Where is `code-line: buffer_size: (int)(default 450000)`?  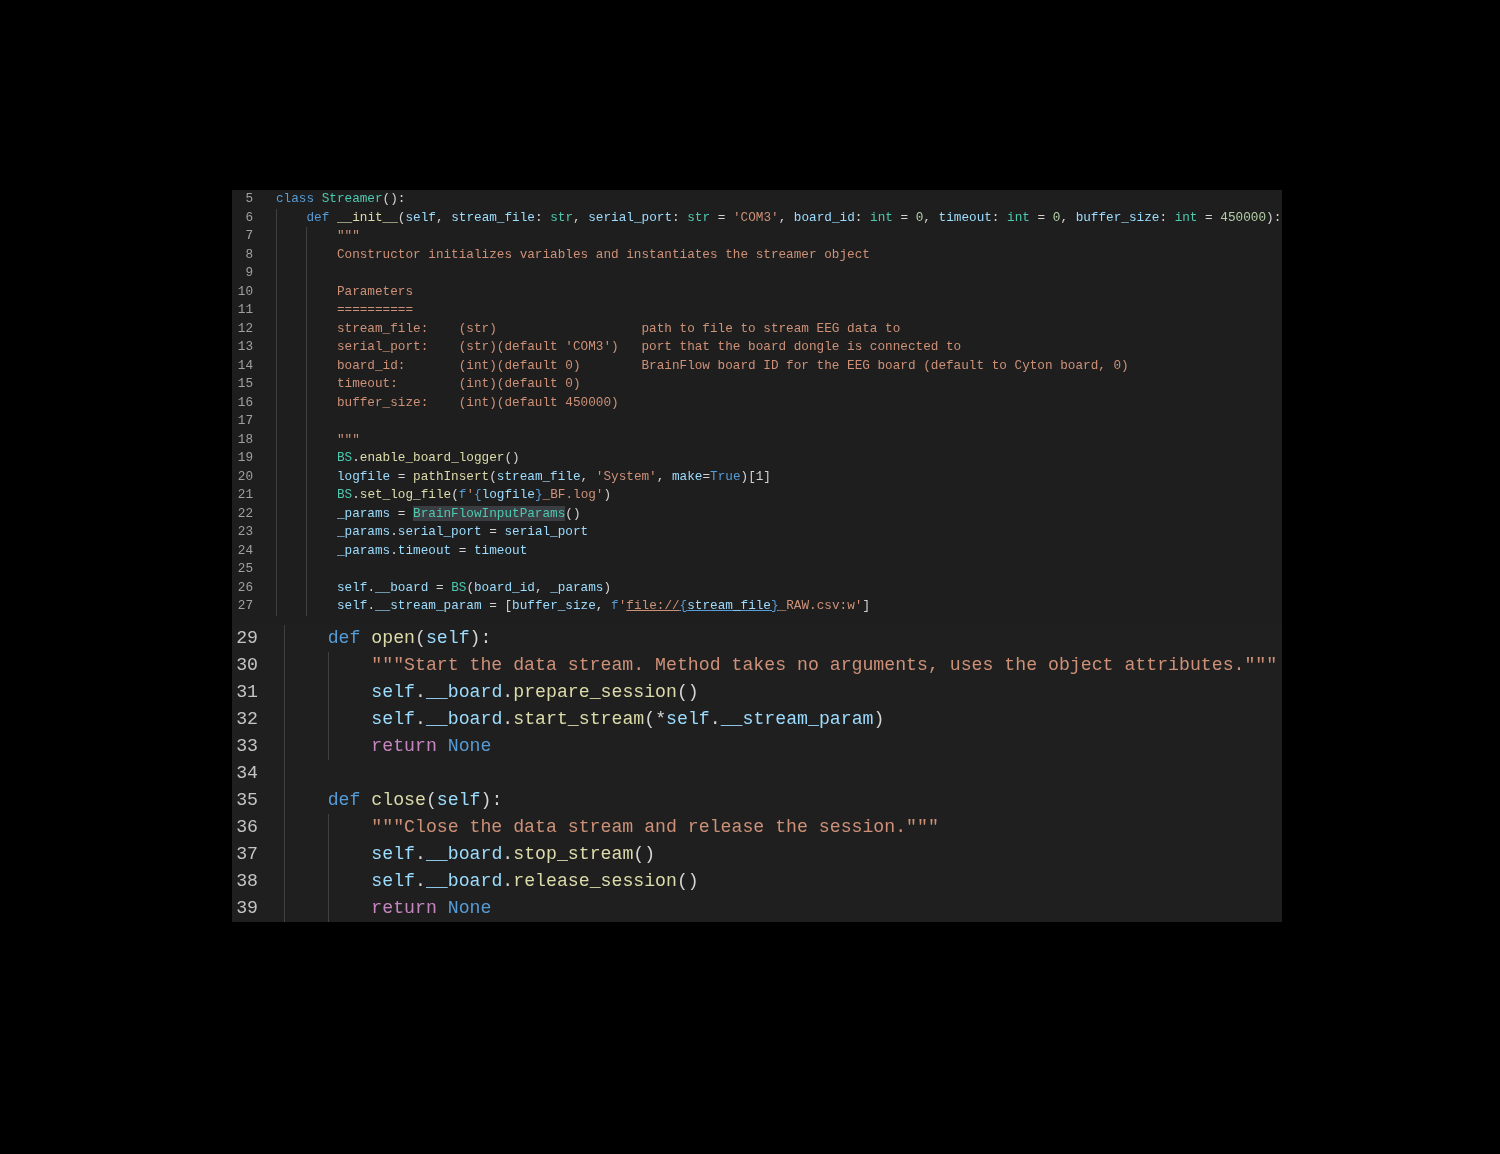
code-line: buffer_size: (int)(default 450000) is located at coordinates (477, 402).